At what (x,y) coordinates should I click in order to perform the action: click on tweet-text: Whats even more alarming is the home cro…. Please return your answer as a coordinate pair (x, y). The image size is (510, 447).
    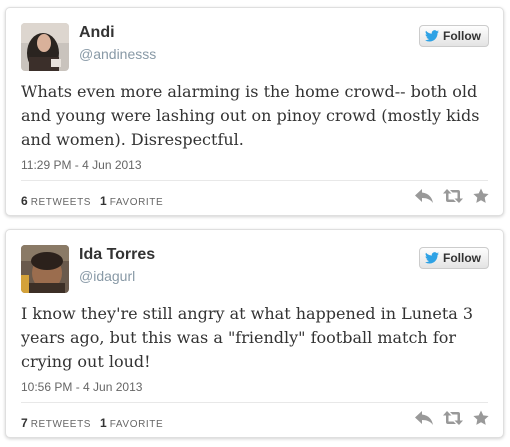
    Looking at the image, I should click on (250, 115).